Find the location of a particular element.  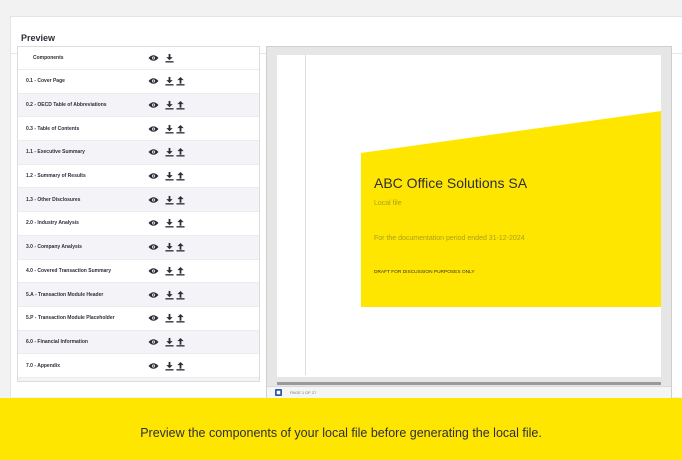

document-draft-note: DRAFT FOR DISCUSSION PURPOSES ONLY is located at coordinates (424, 272).